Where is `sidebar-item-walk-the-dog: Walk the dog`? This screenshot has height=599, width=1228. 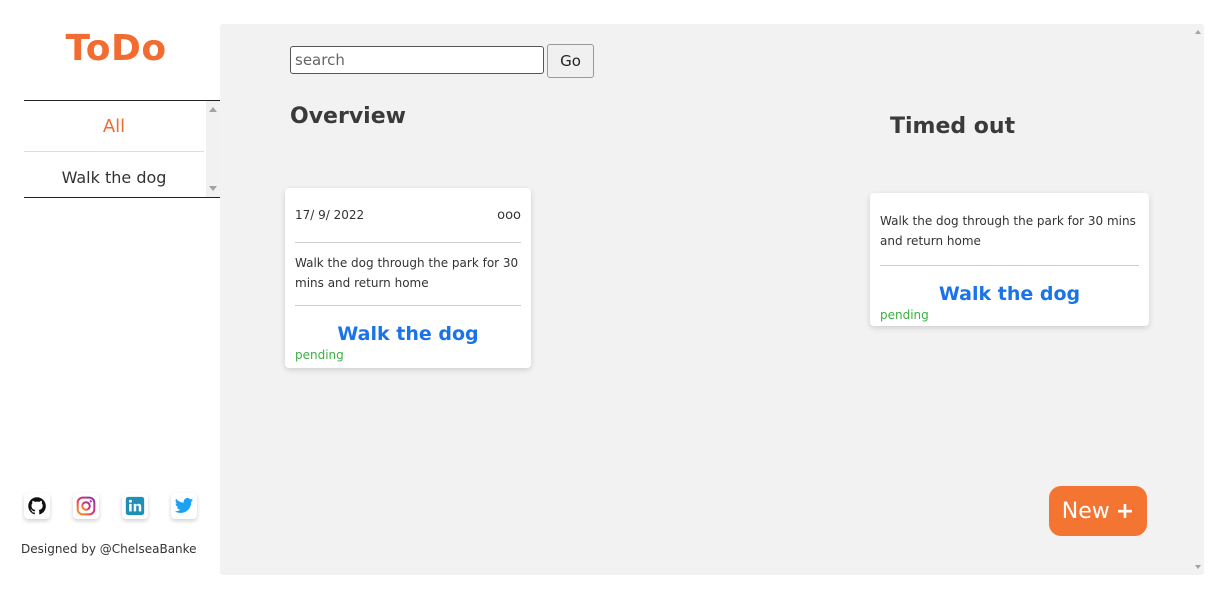 sidebar-item-walk-the-dog: Walk the dog is located at coordinates (114, 174).